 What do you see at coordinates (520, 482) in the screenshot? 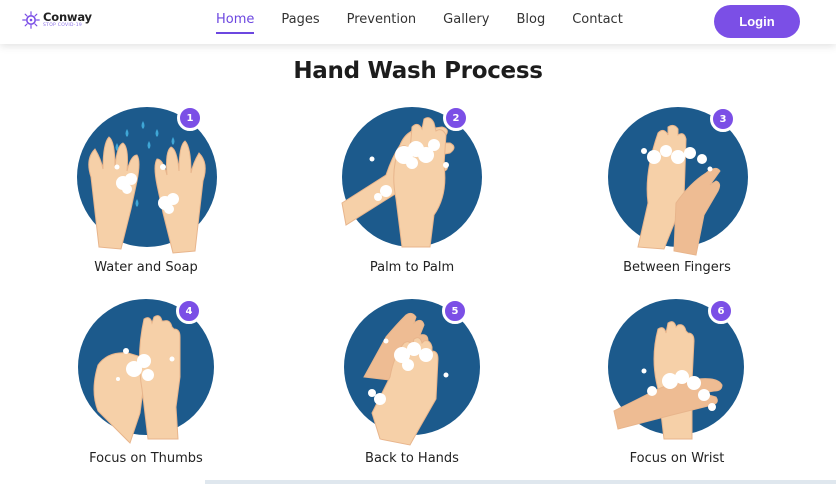
I see `footer-edge` at bounding box center [520, 482].